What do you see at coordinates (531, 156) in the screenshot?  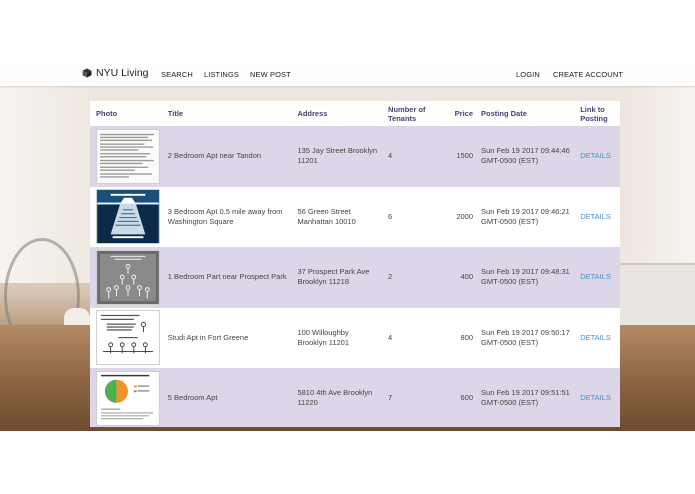 I see `date-cell: Sun Feb 19 2017 09:44:46 GMT-0500 (EST)` at bounding box center [531, 156].